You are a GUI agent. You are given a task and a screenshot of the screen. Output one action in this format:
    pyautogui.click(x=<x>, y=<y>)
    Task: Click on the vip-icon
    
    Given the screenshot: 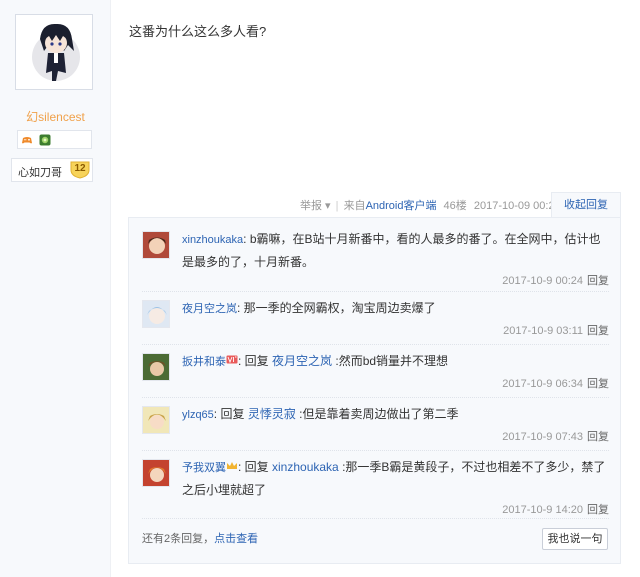 What is the action you would take?
    pyautogui.click(x=232, y=359)
    